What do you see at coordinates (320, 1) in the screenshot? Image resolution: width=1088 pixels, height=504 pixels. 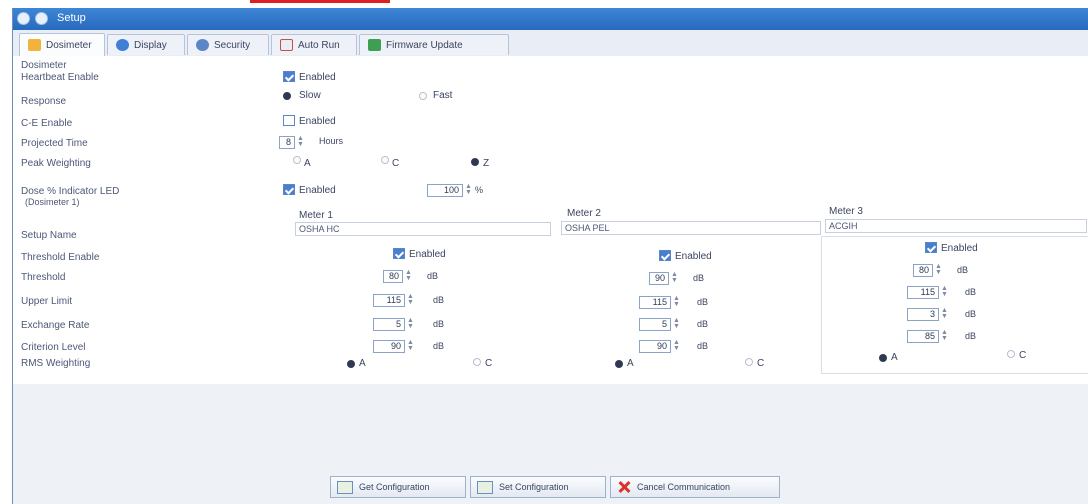 I see `red-annotation-line` at bounding box center [320, 1].